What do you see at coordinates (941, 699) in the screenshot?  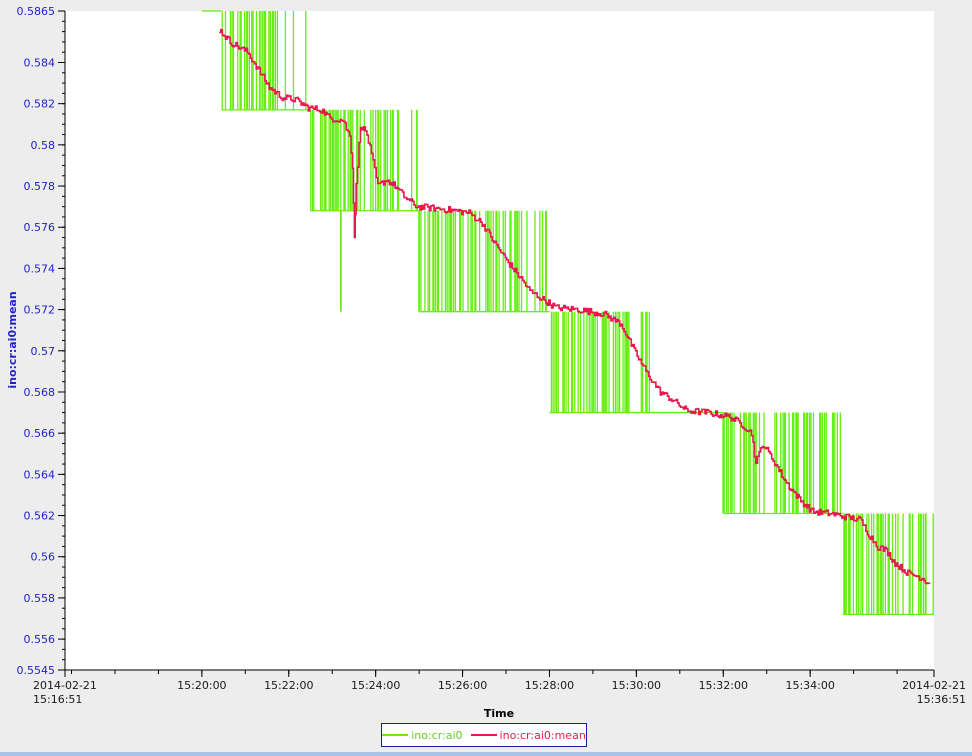 I see `x-tick-label-line2: 15:36:51` at bounding box center [941, 699].